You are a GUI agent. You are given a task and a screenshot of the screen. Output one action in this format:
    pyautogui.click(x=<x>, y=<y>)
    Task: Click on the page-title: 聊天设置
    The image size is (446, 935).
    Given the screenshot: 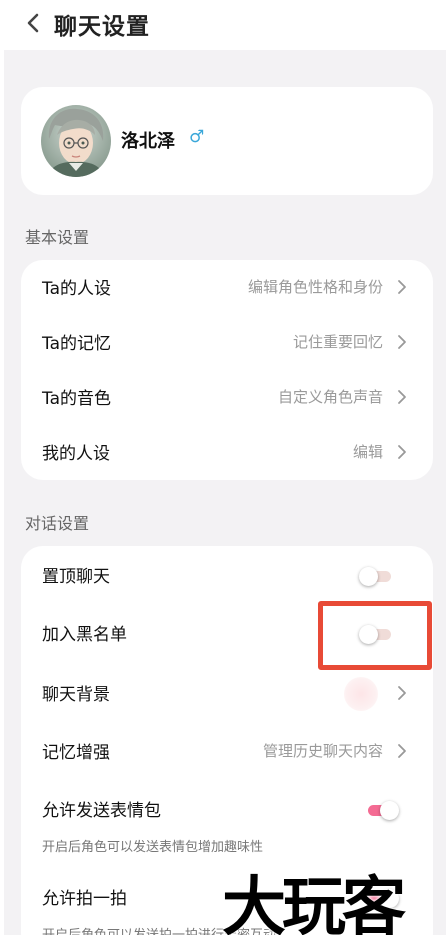 What is the action you would take?
    pyautogui.click(x=102, y=27)
    